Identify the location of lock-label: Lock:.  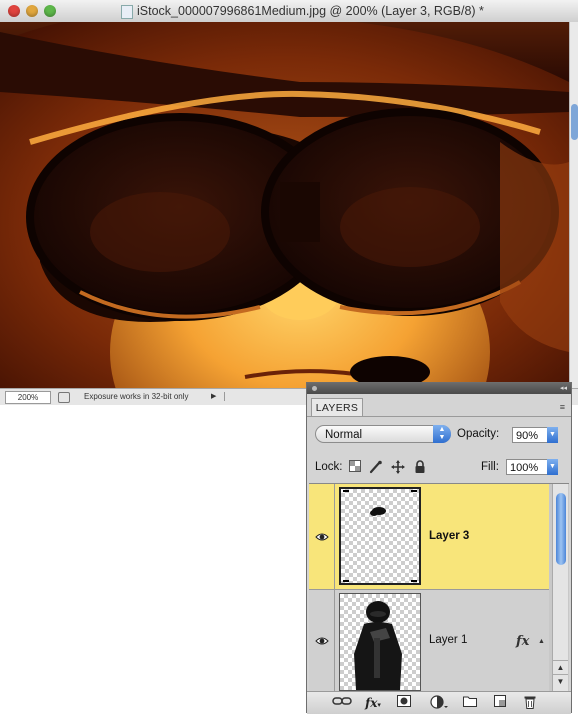
(329, 467).